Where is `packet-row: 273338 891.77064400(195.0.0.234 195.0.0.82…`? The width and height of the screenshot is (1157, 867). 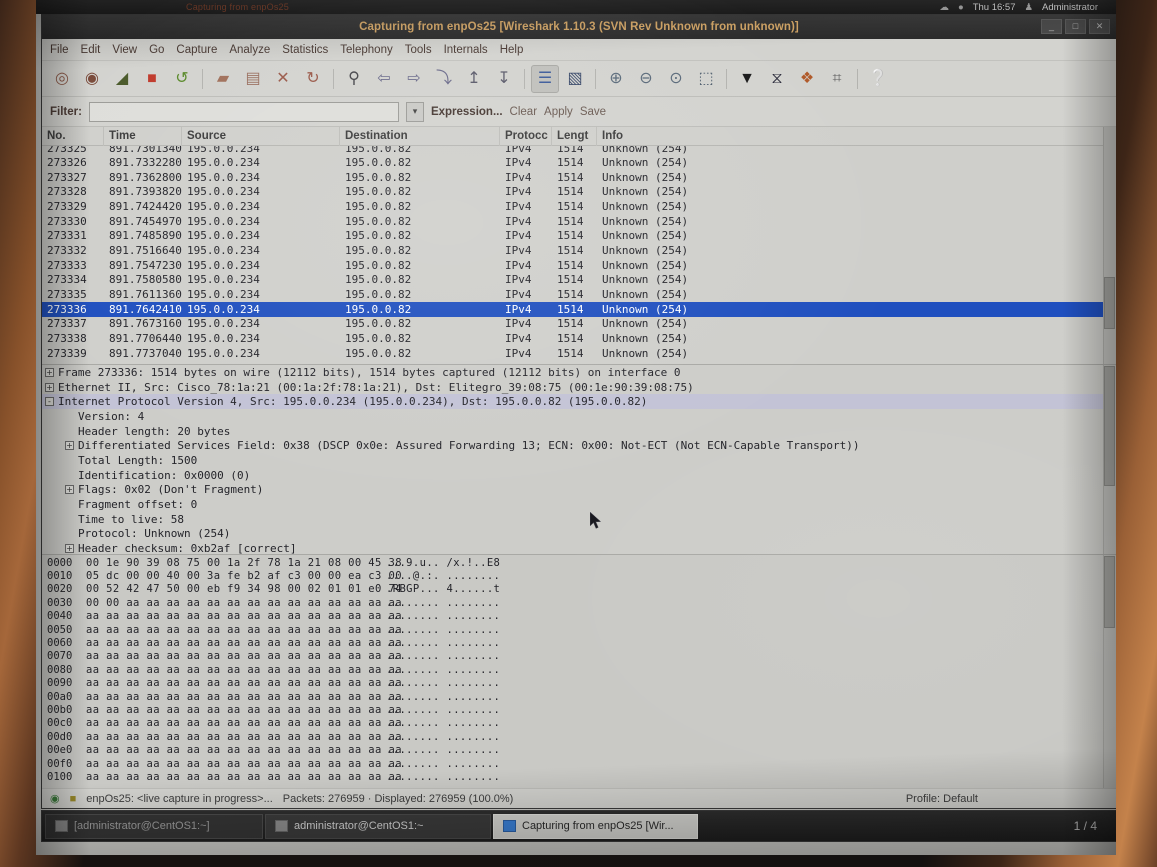
packet-row: 273338 891.77064400(195.0.0.234 195.0.0.82… is located at coordinates (579, 338).